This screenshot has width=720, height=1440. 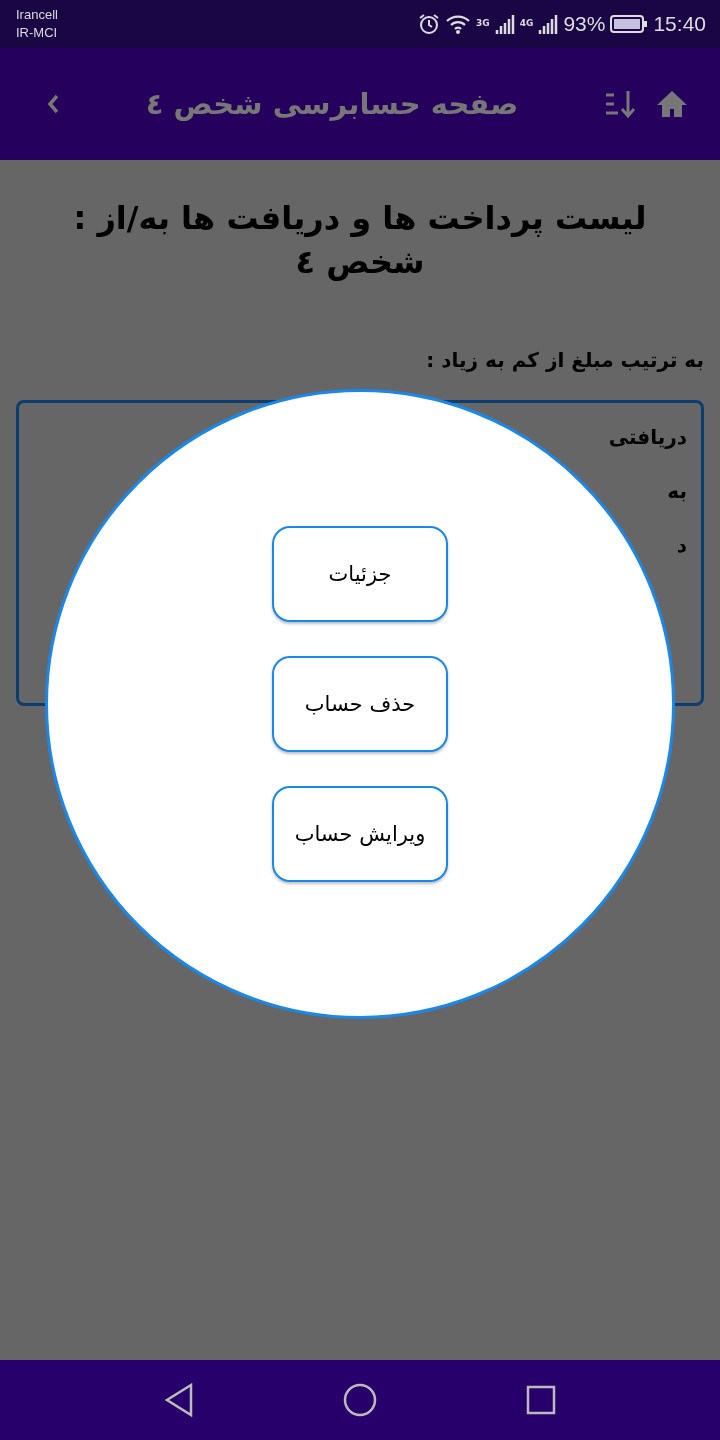 I want to click on card-text: دریافتی, so click(x=647, y=437).